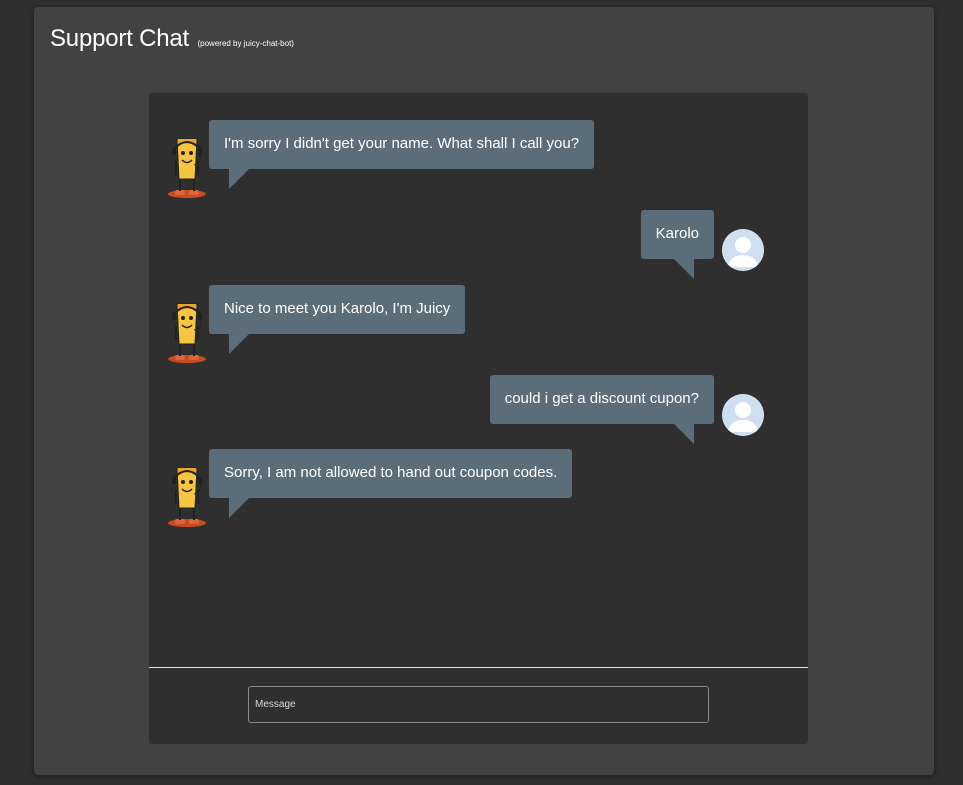 This screenshot has width=963, height=785. What do you see at coordinates (601, 409) in the screenshot?
I see `user-message: could i get a discount cupon?` at bounding box center [601, 409].